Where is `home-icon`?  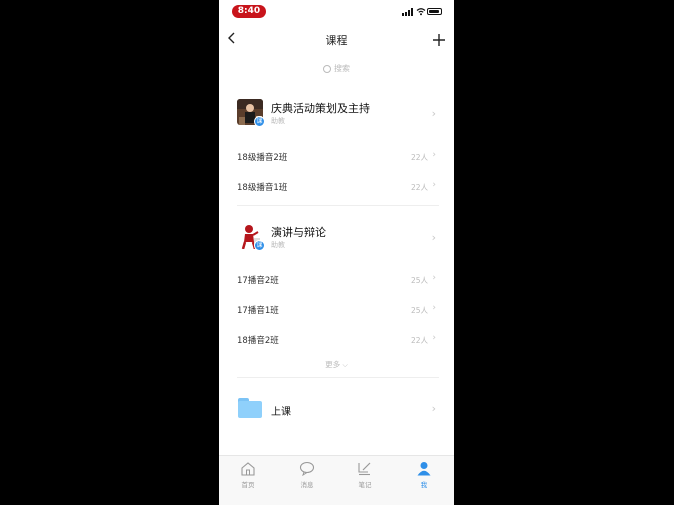
home-icon is located at coordinates (248, 469).